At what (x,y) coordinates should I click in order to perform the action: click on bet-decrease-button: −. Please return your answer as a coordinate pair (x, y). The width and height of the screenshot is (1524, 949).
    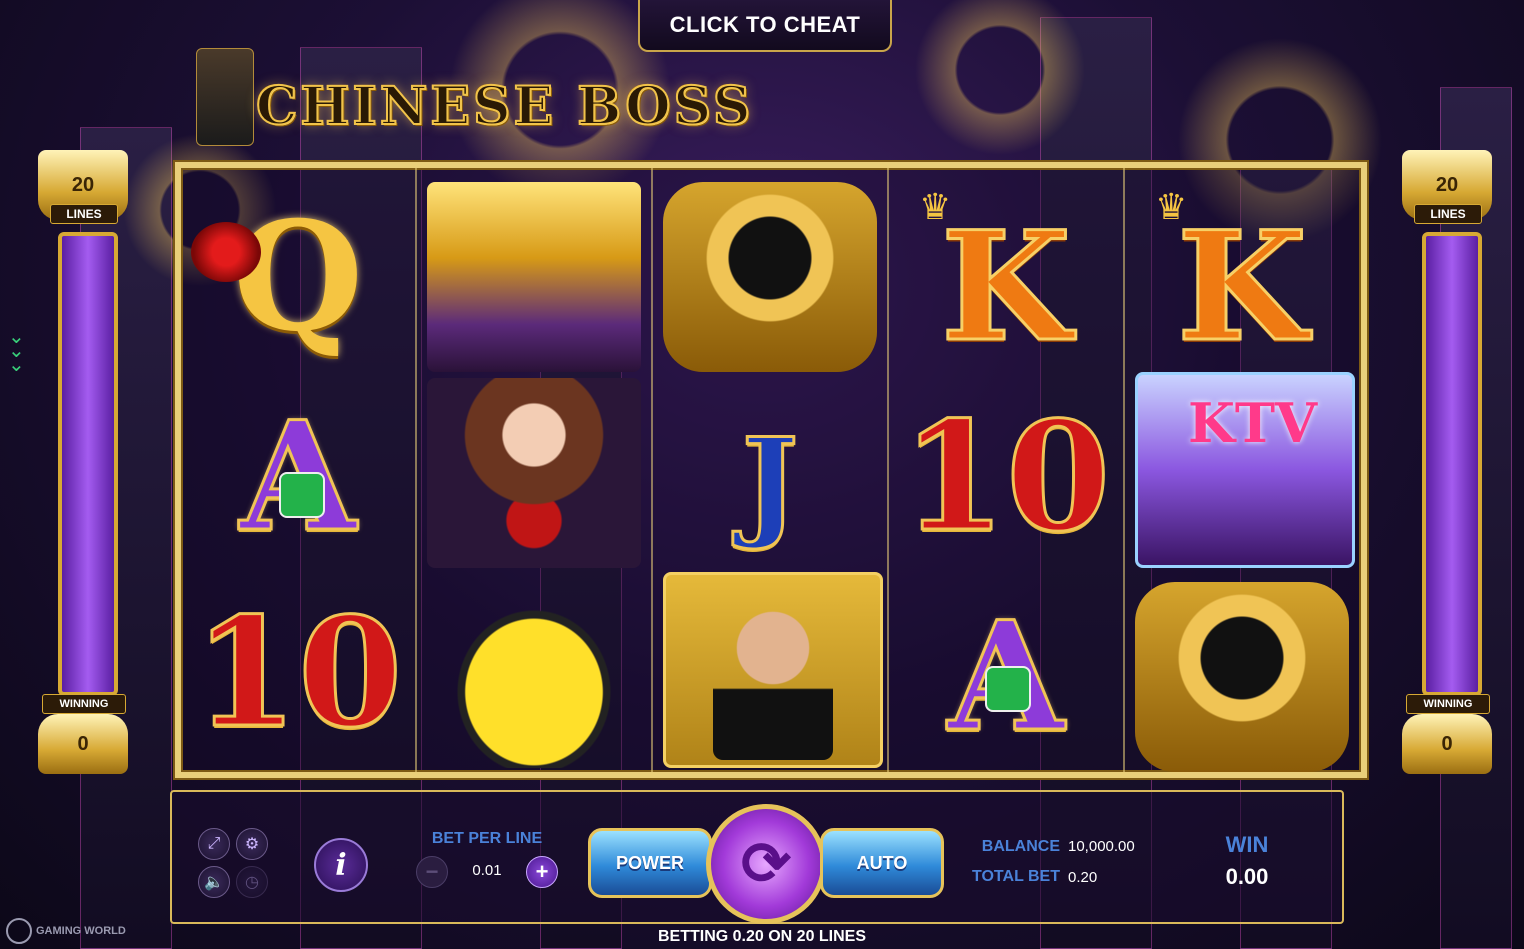
    Looking at the image, I should click on (432, 872).